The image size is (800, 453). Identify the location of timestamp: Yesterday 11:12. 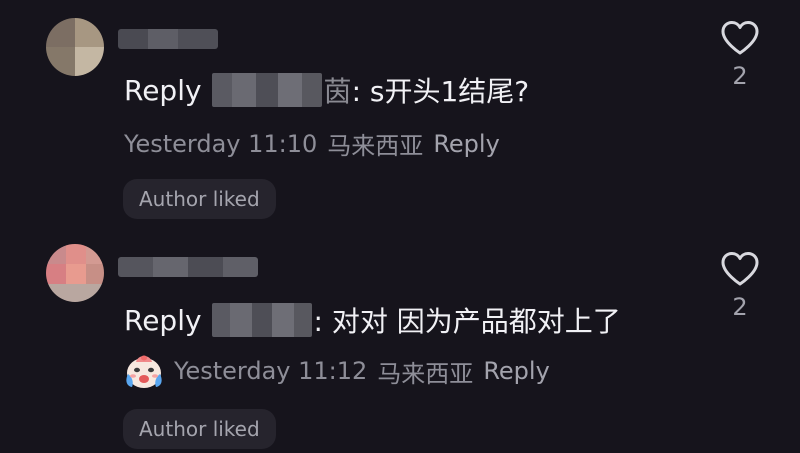
(271, 371).